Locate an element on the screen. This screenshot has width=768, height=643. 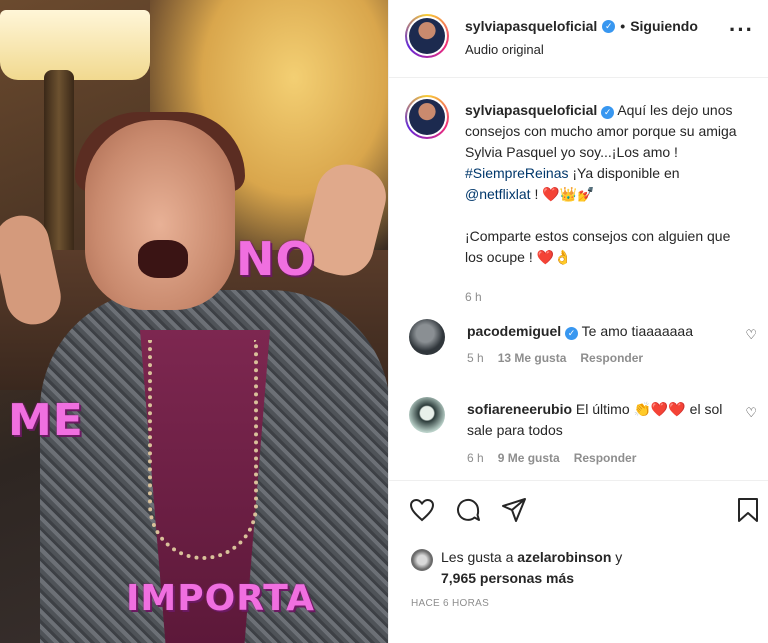
likes-prefix: Les gusta a is located at coordinates (479, 557).